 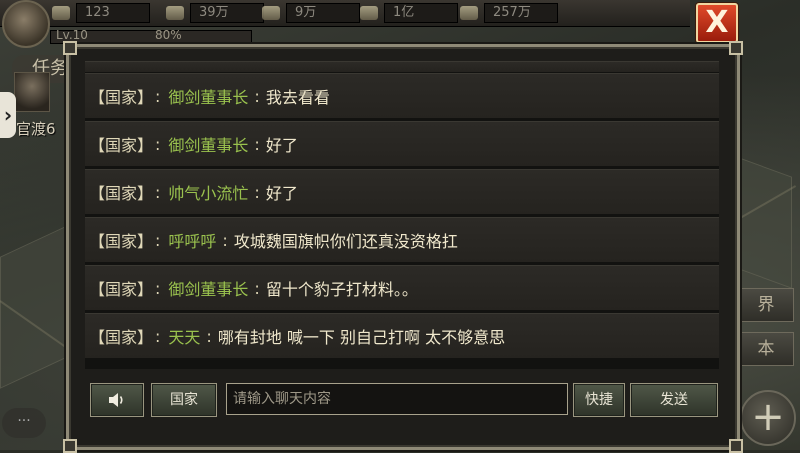 What do you see at coordinates (402, 143) in the screenshot?
I see `chat-message: 【国家】 : 御剑董事长 : 好了` at bounding box center [402, 143].